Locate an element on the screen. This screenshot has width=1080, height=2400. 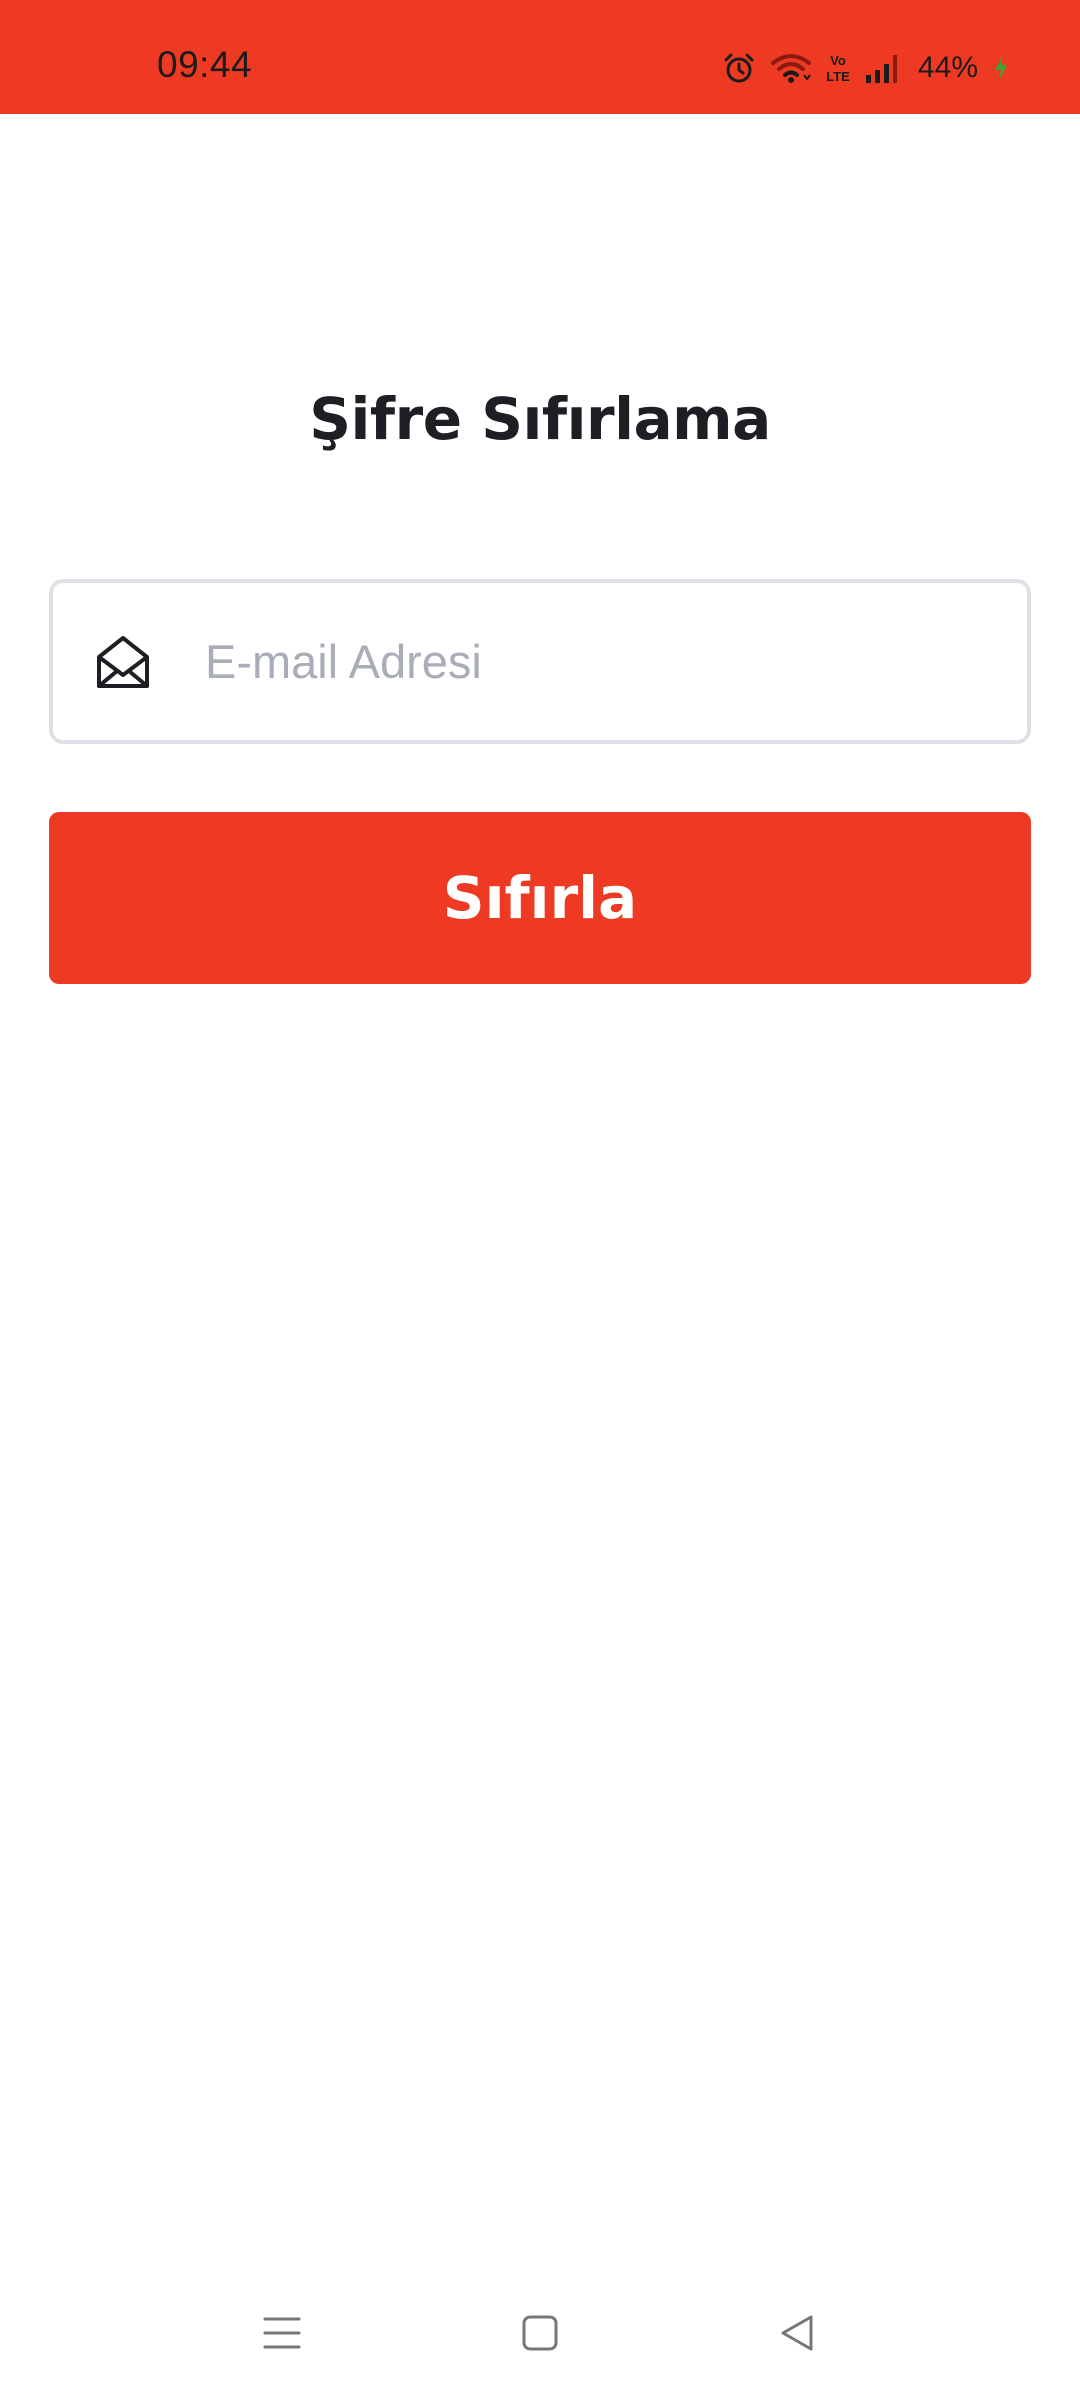
battery-percent: 44% is located at coordinates (947, 67).